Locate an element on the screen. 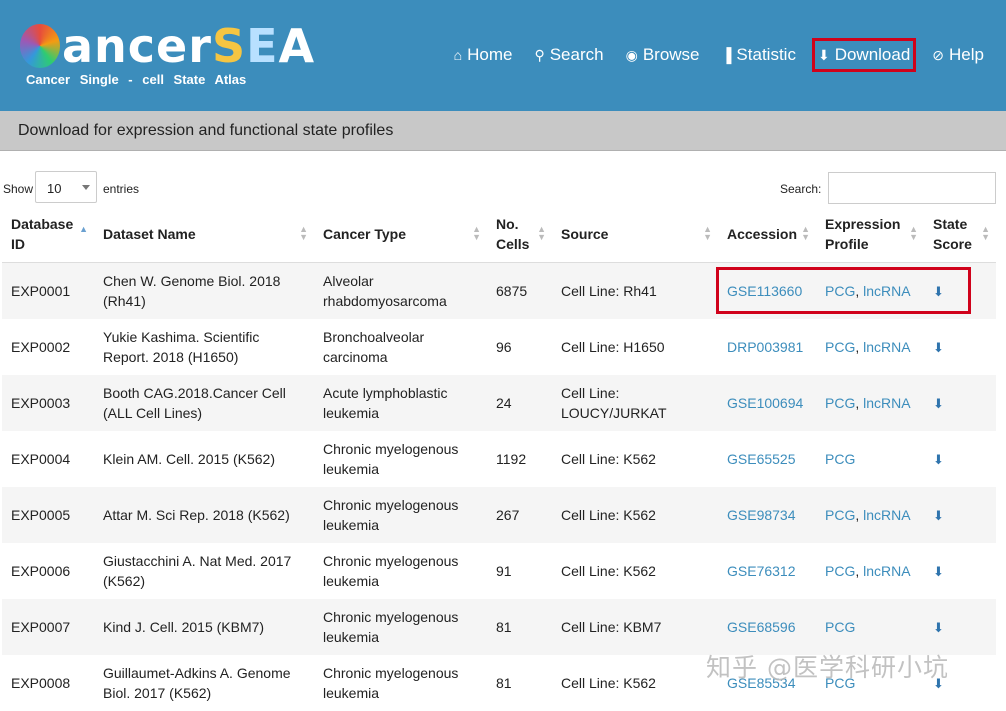  nav-browse: ◉ Browse is located at coordinates (663, 55).